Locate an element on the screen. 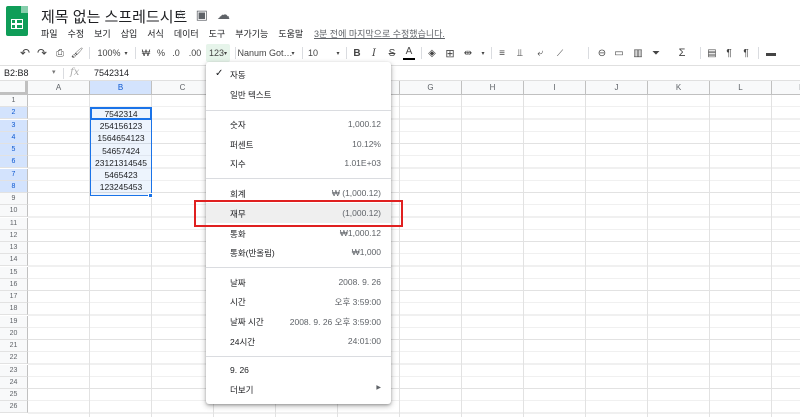 The height and width of the screenshot is (417, 800). row-header-20: 20 is located at coordinates (14, 333).